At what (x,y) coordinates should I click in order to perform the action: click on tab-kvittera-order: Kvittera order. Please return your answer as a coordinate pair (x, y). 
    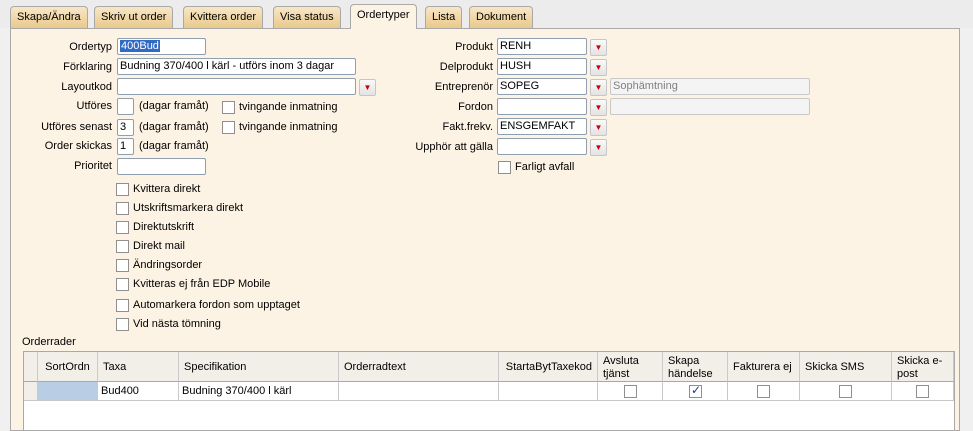
    Looking at the image, I should click on (223, 17).